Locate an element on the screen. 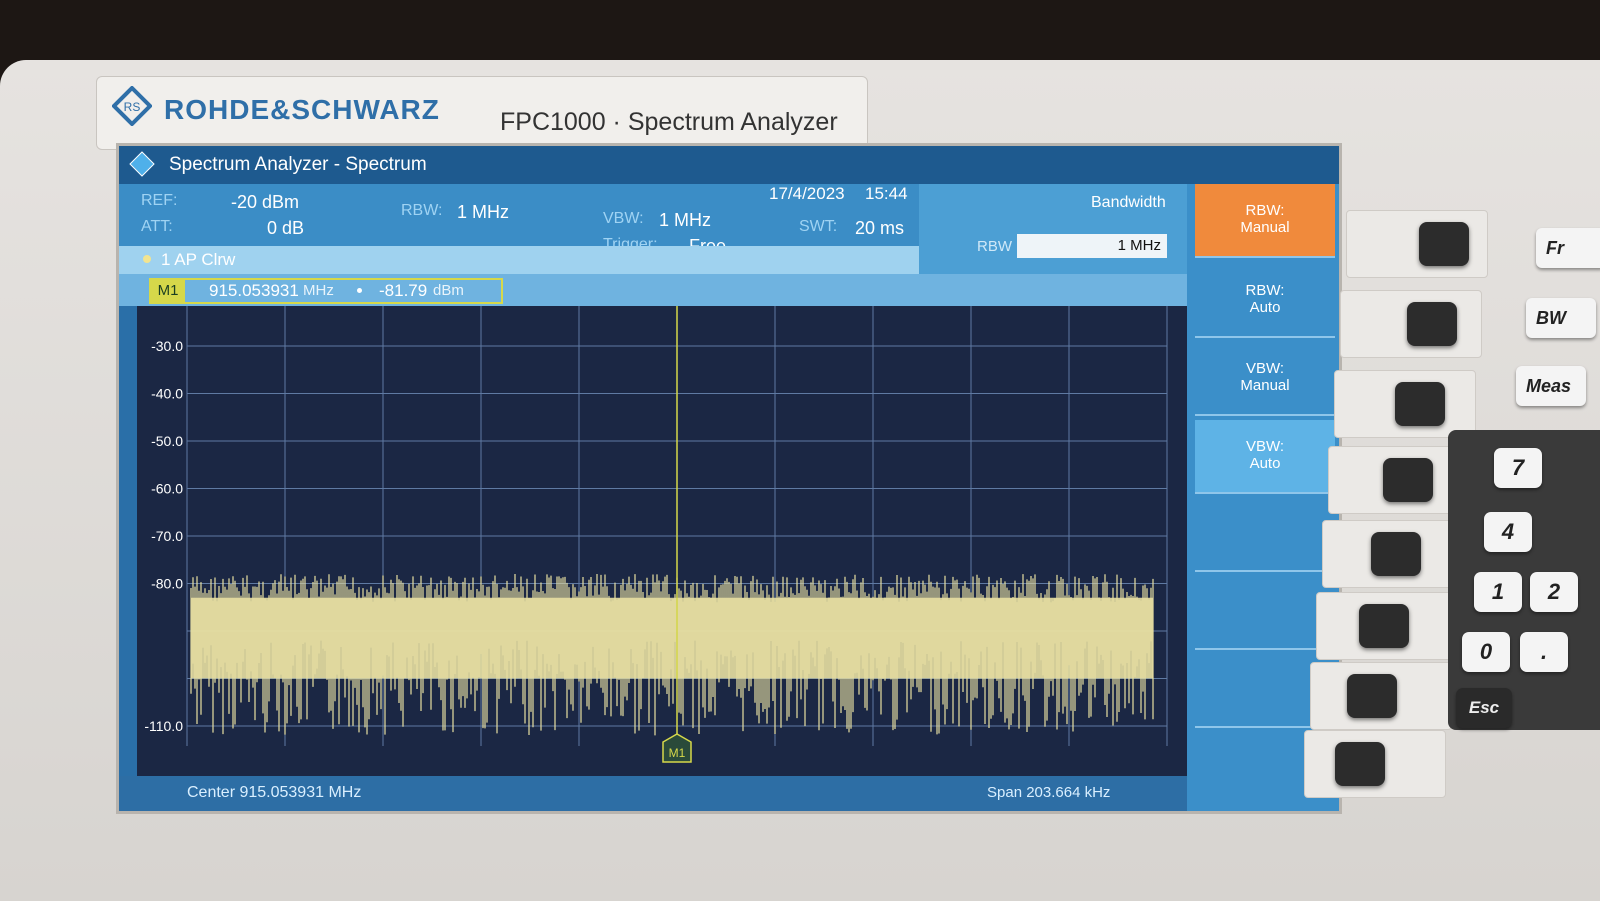 This screenshot has width=1600, height=901. trace-info: 1 AP Clrw is located at coordinates (519, 261).